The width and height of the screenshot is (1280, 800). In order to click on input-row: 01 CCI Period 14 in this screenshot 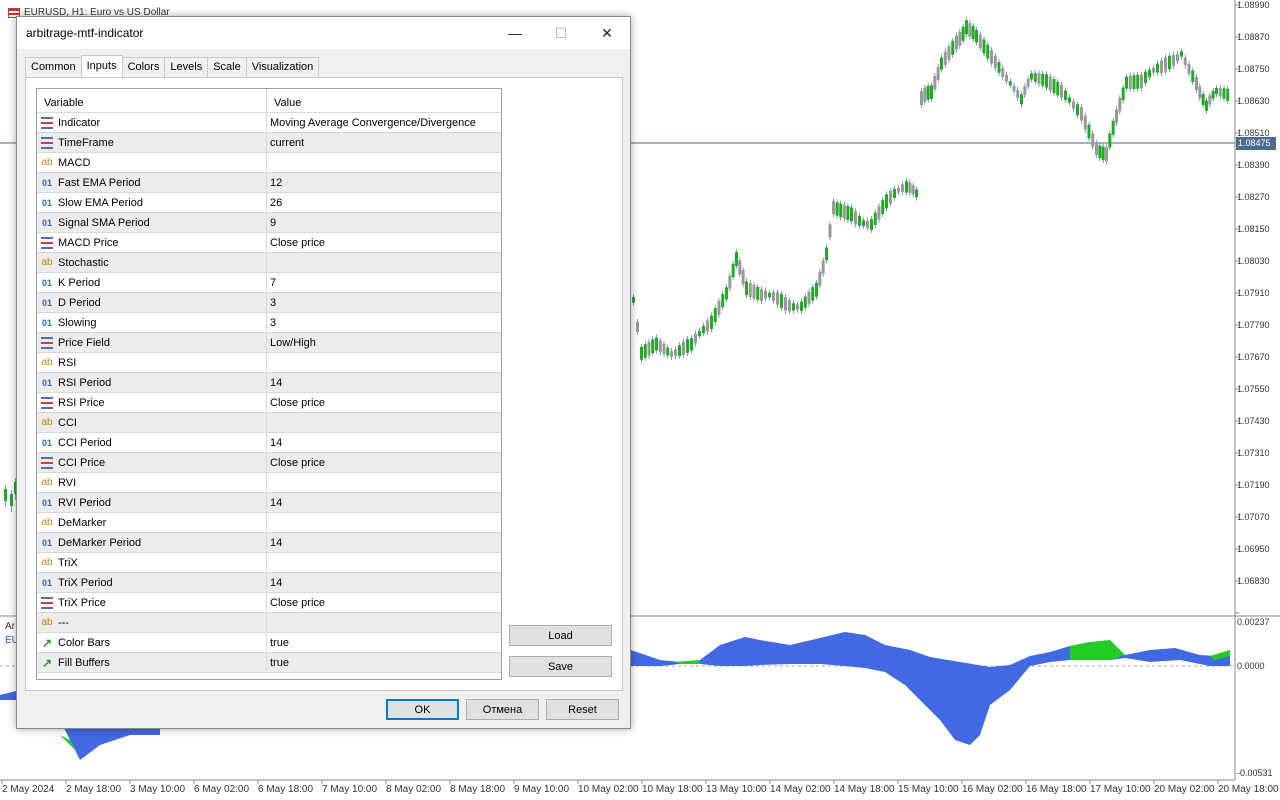, I will do `click(269, 442)`.